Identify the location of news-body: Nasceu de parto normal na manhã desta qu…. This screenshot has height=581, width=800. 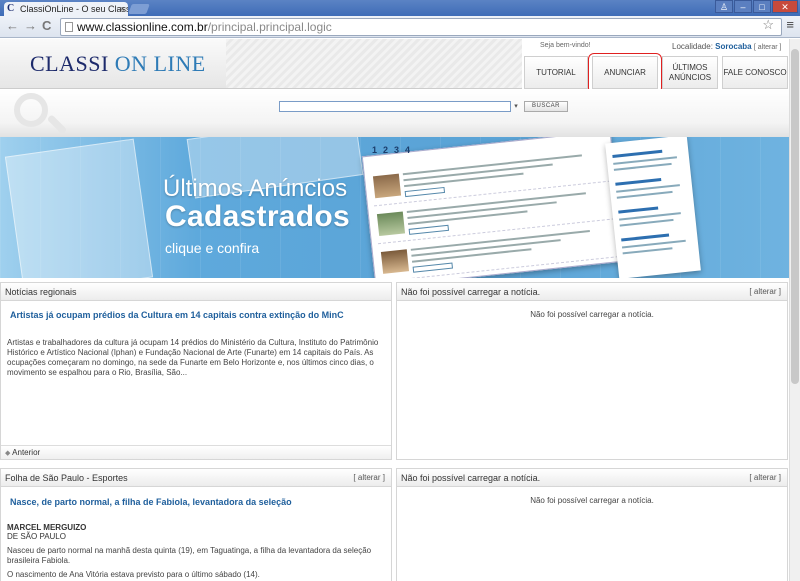
(189, 555).